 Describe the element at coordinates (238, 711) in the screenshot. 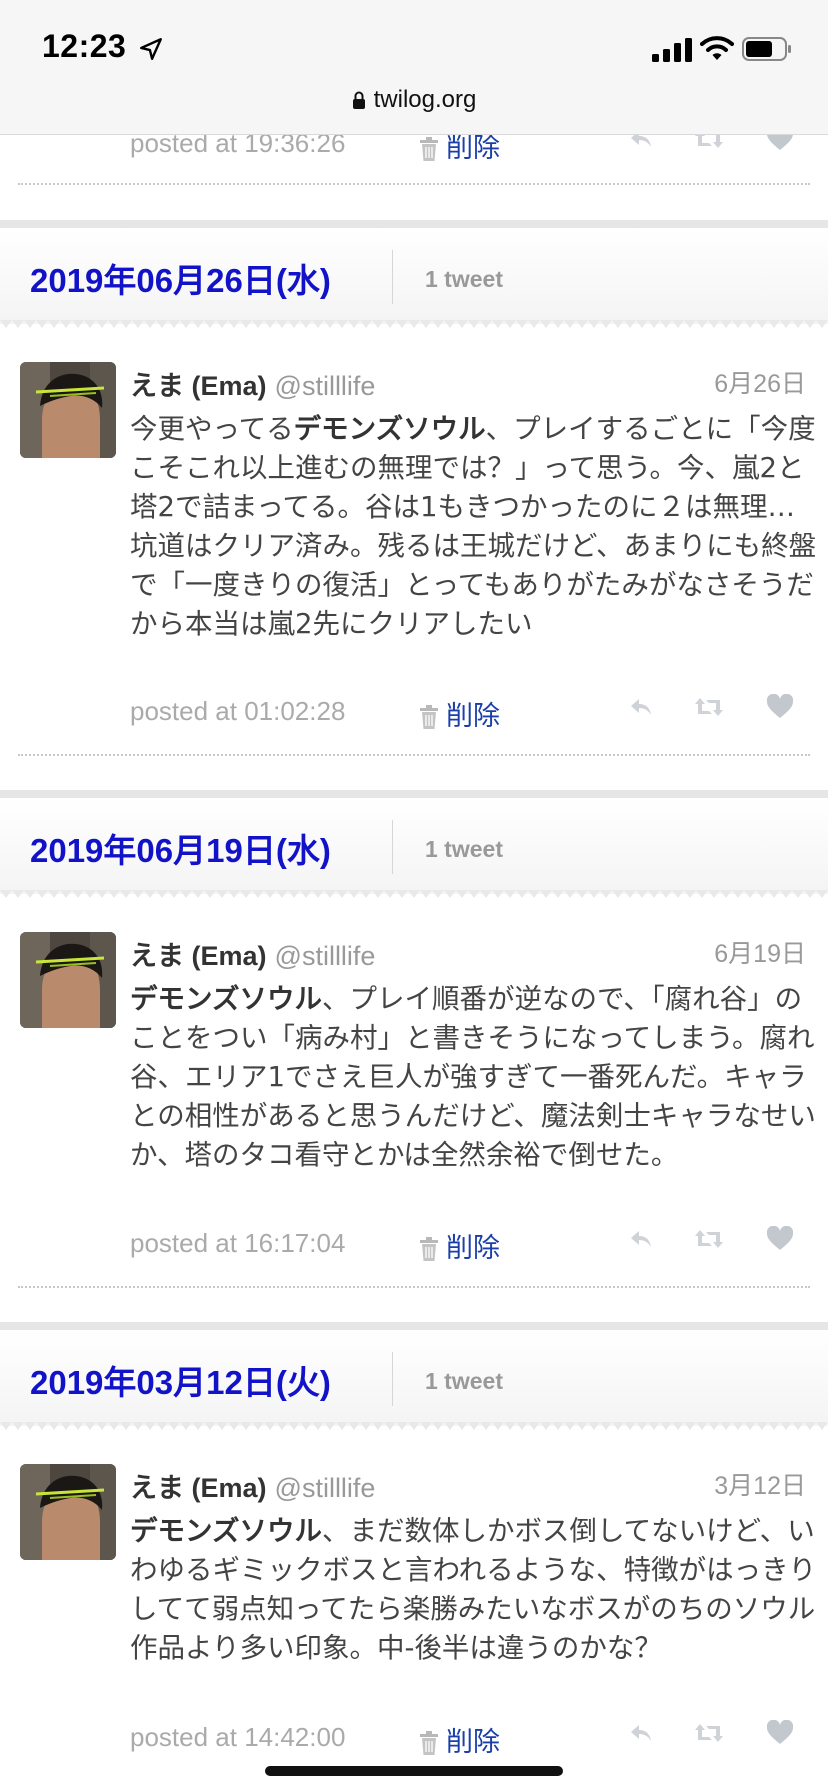

I see `posted-time: posted at 01:02:28` at that location.